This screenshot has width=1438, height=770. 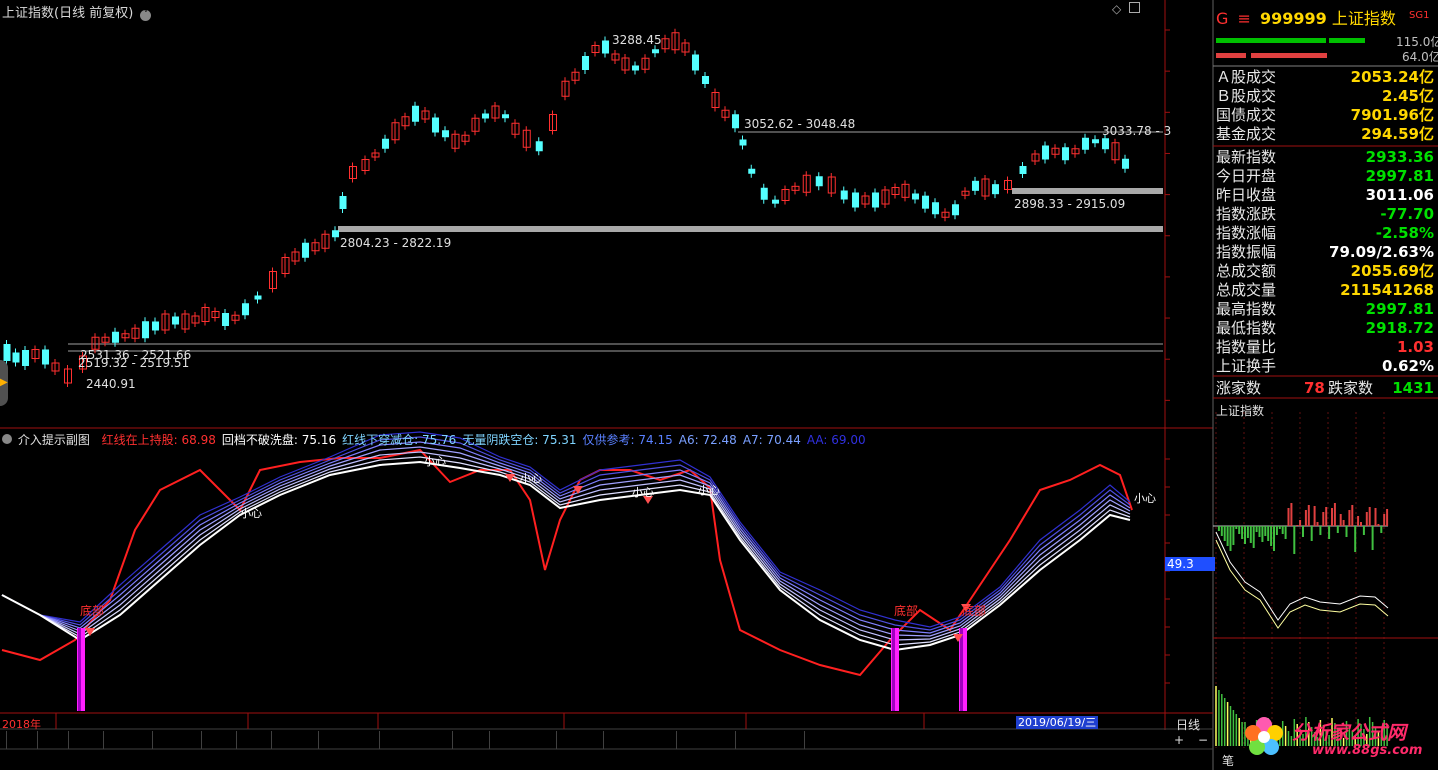 What do you see at coordinates (1135, 7) in the screenshot?
I see `maximize-icon` at bounding box center [1135, 7].